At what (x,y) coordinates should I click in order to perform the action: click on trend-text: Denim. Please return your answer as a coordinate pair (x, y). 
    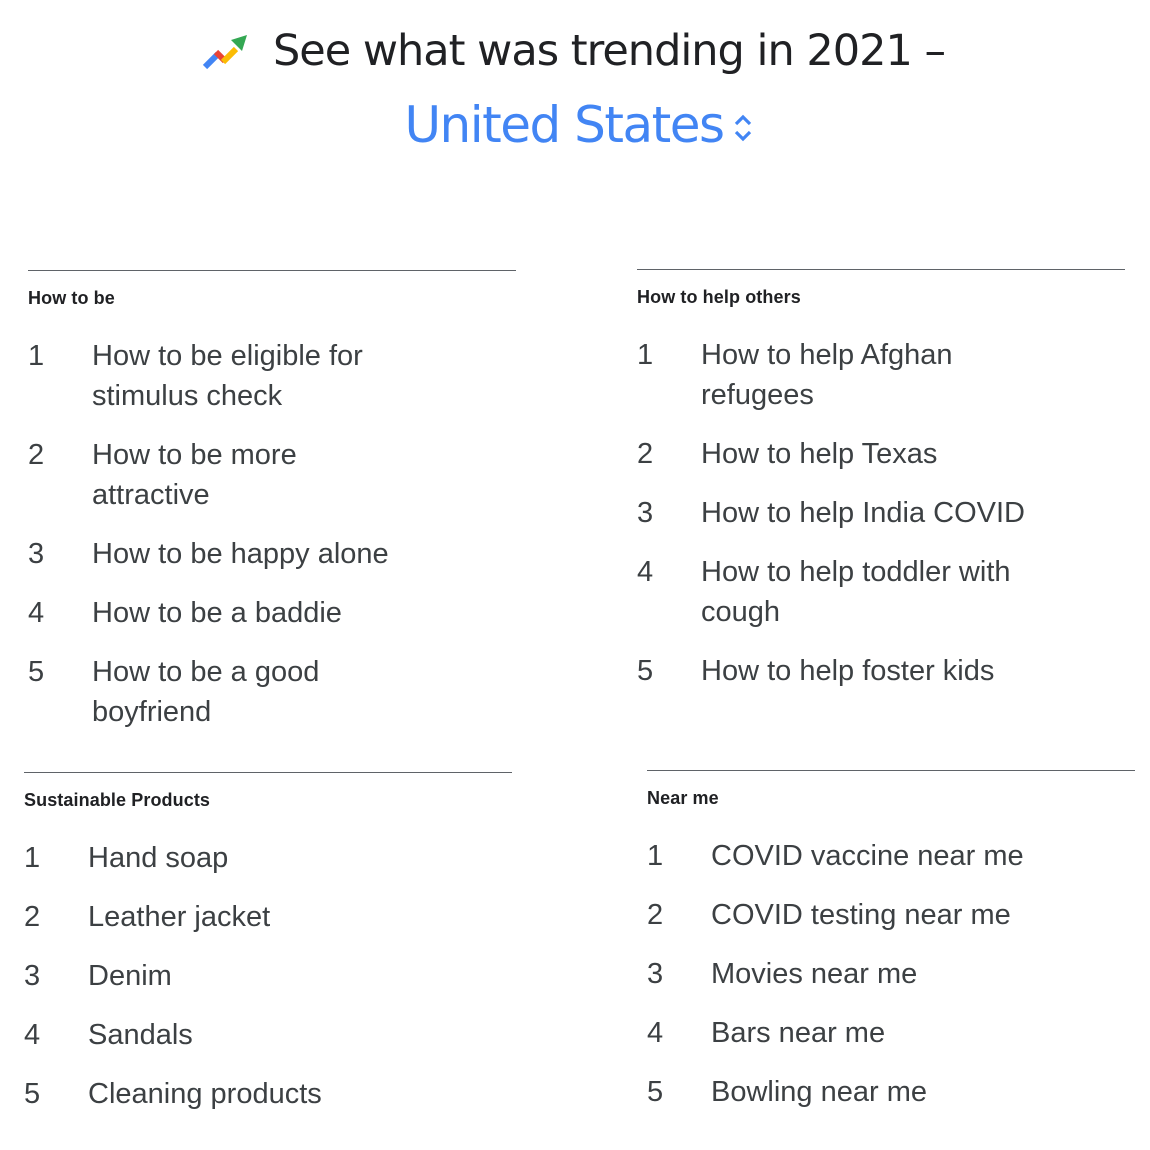
    Looking at the image, I should click on (130, 976).